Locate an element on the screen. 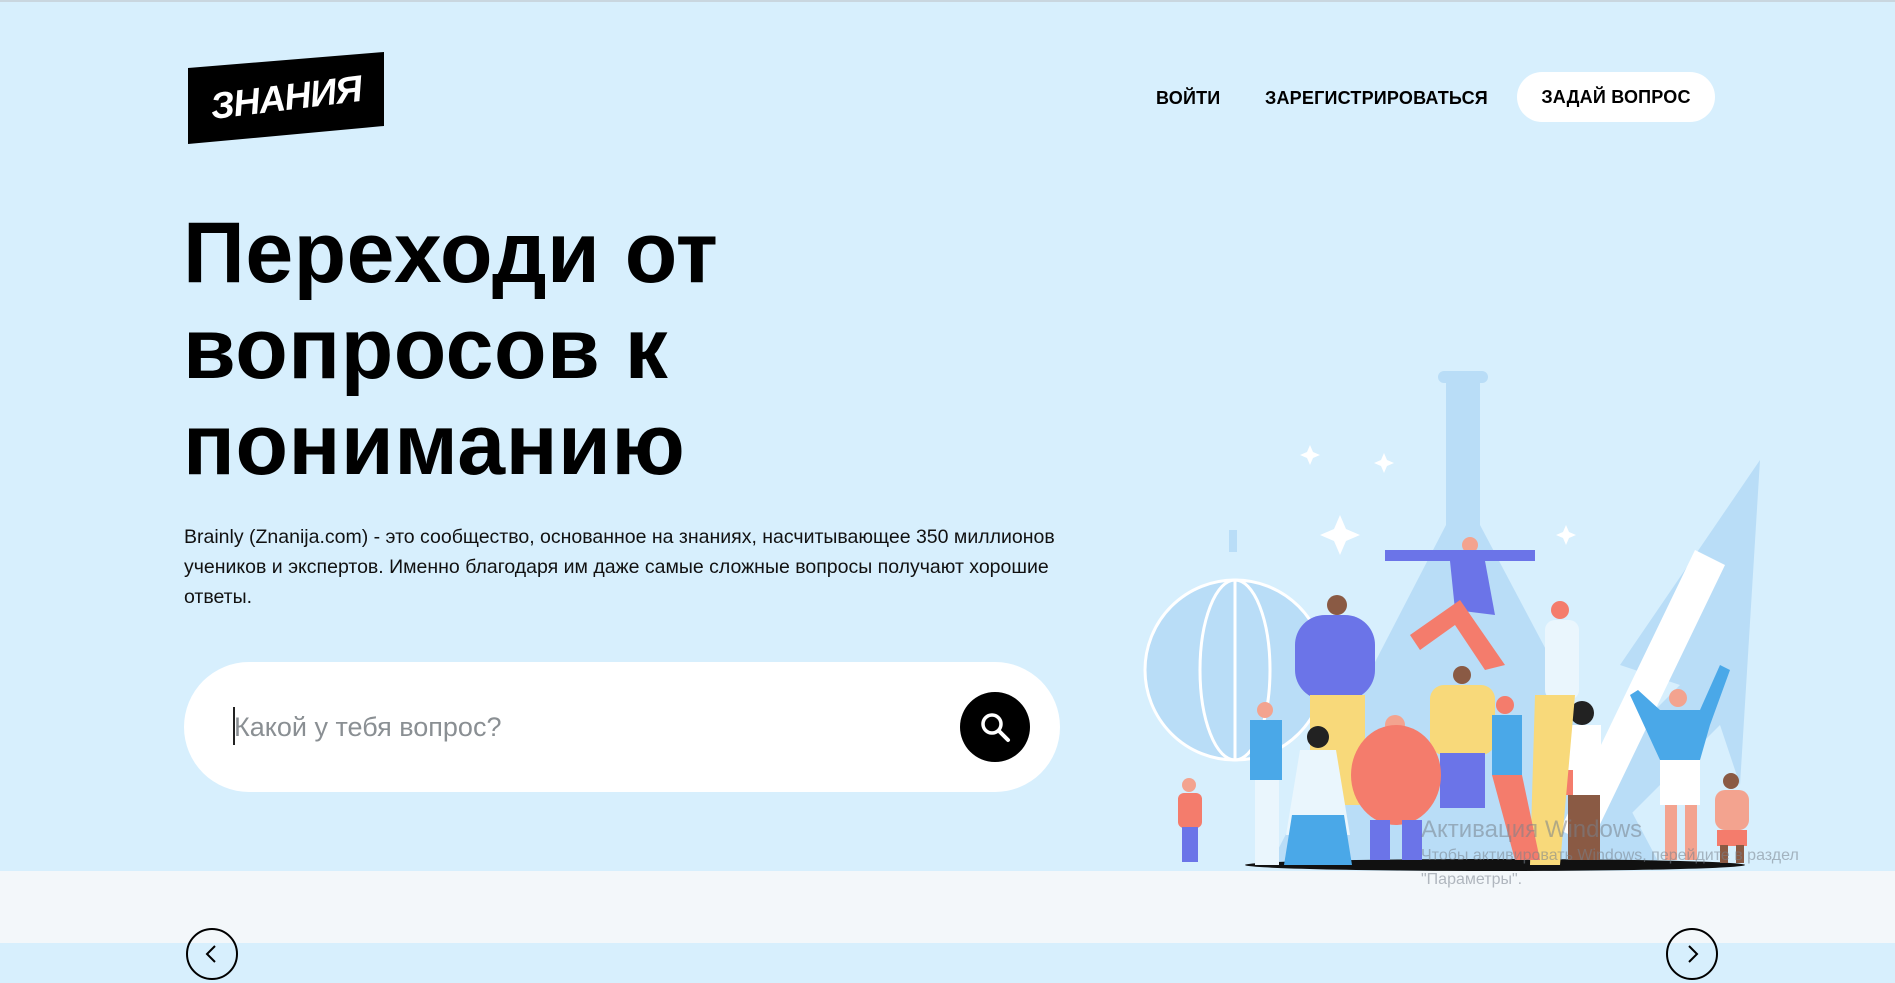 Image resolution: width=1895 pixels, height=983 pixels. search-button is located at coordinates (995, 727).